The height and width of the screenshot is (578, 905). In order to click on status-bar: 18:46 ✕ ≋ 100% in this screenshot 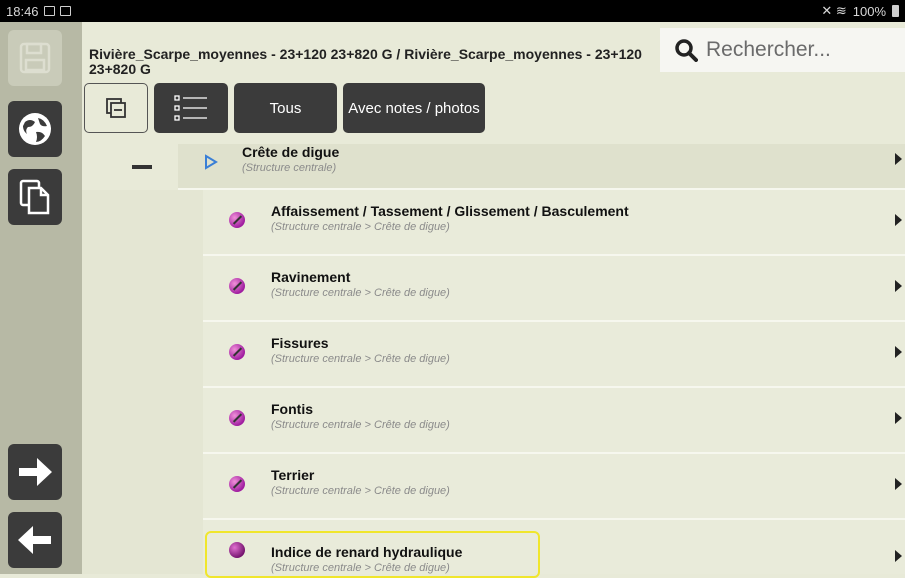, I will do `click(452, 11)`.